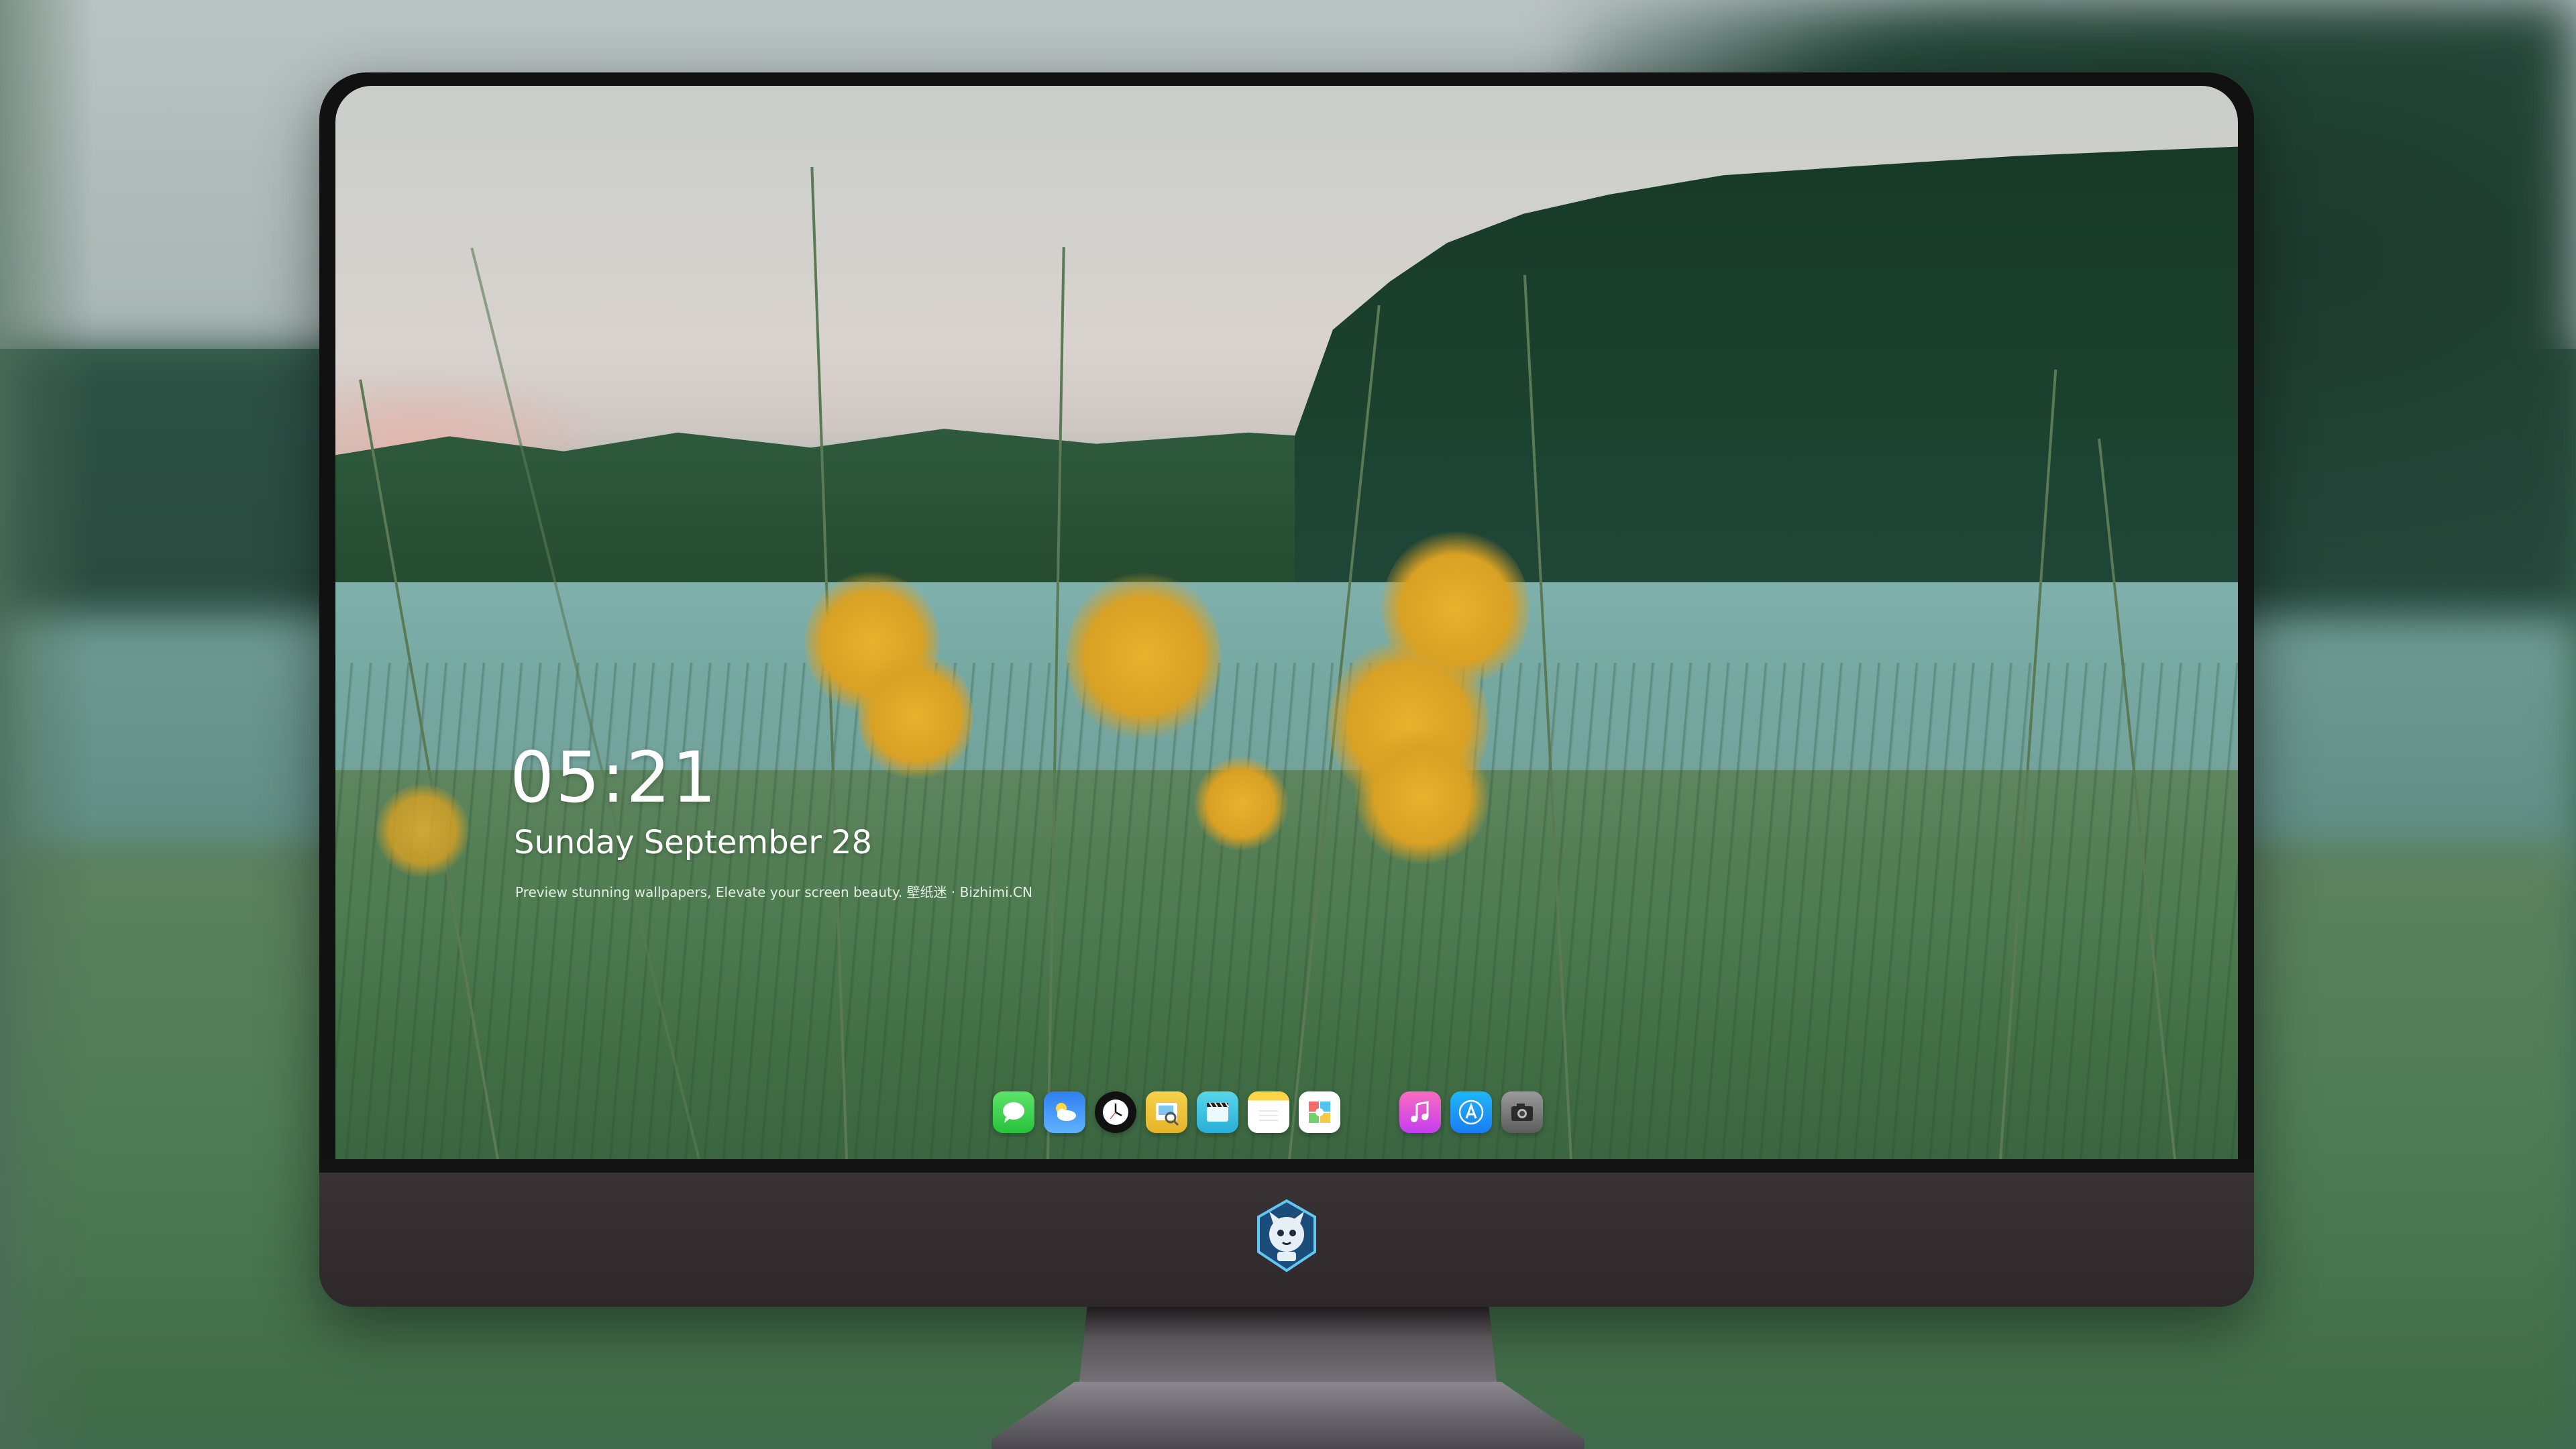  Describe the element at coordinates (47, 724) in the screenshot. I see `backdrop-edge` at that location.